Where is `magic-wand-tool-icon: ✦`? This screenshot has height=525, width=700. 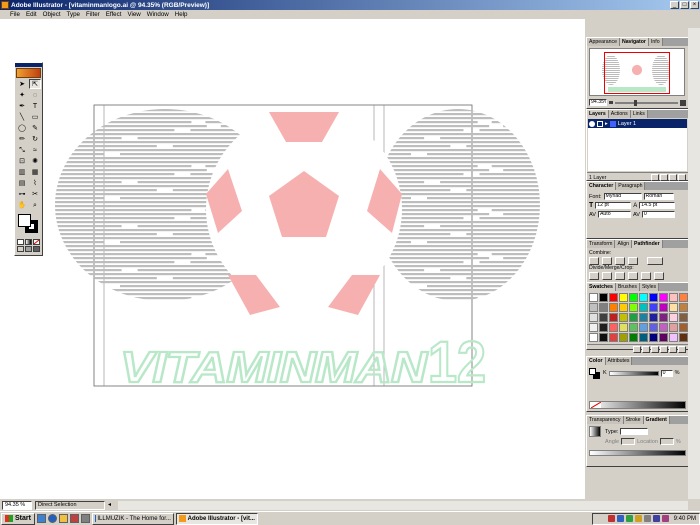 magic-wand-tool-icon: ✦ is located at coordinates (22, 95).